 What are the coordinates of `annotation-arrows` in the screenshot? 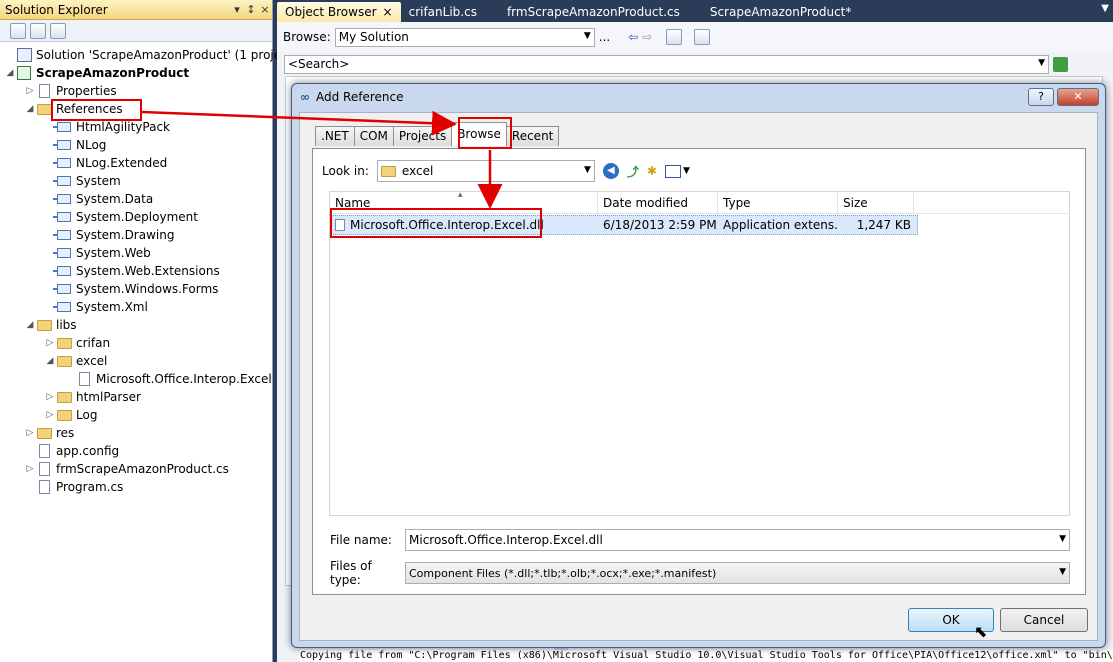 It's located at (322, 159).